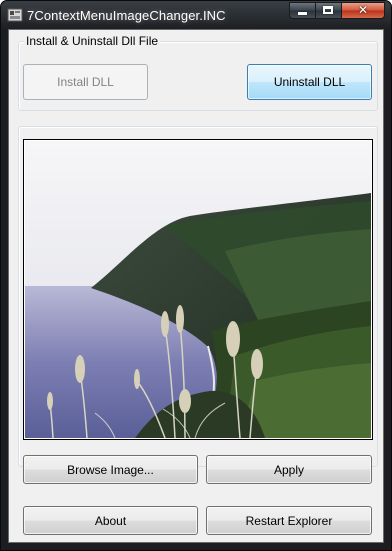 Image resolution: width=392 pixels, height=551 pixels. Describe the element at coordinates (15, 15) in the screenshot. I see `app-window-icon` at that location.